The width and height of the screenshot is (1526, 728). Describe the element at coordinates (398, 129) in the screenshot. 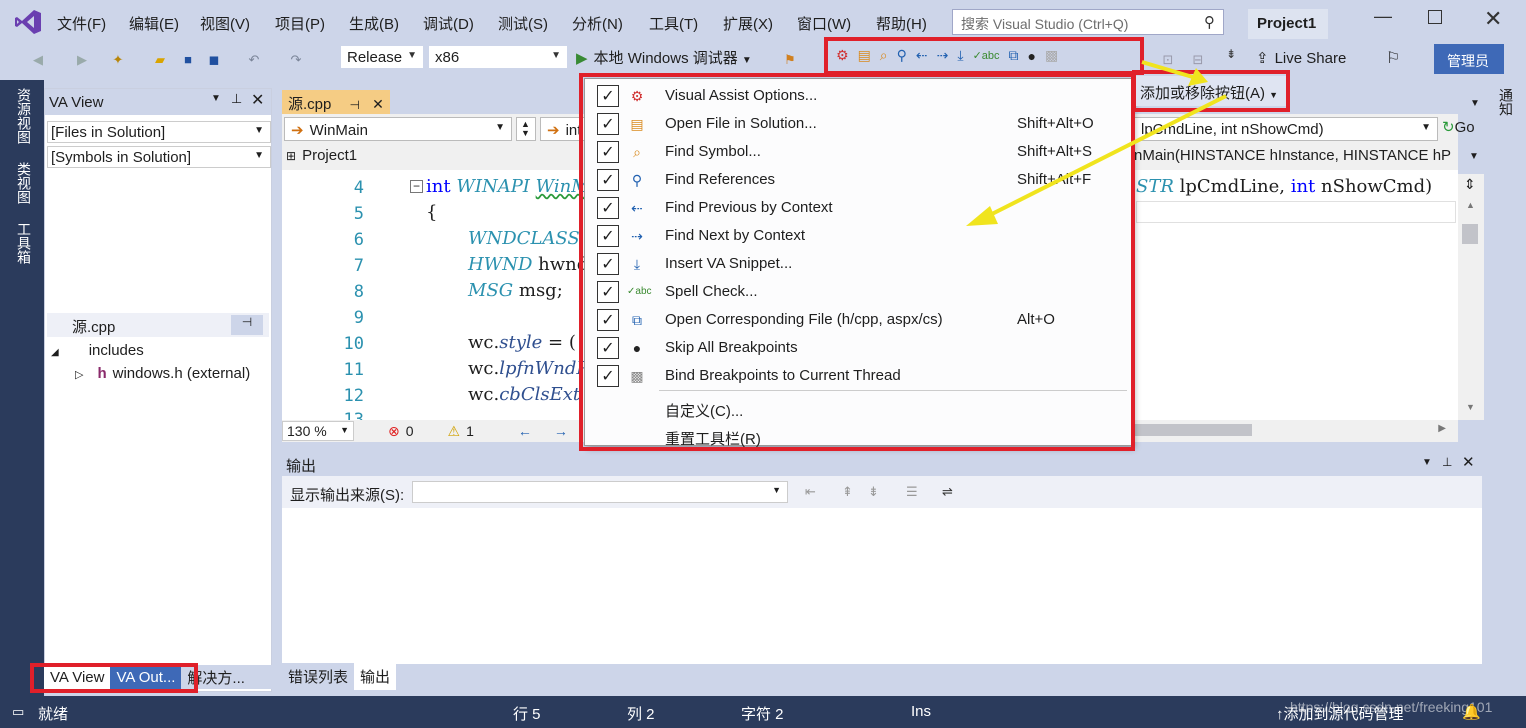

I see `function-combo: ➔ WinMain ▼` at that location.